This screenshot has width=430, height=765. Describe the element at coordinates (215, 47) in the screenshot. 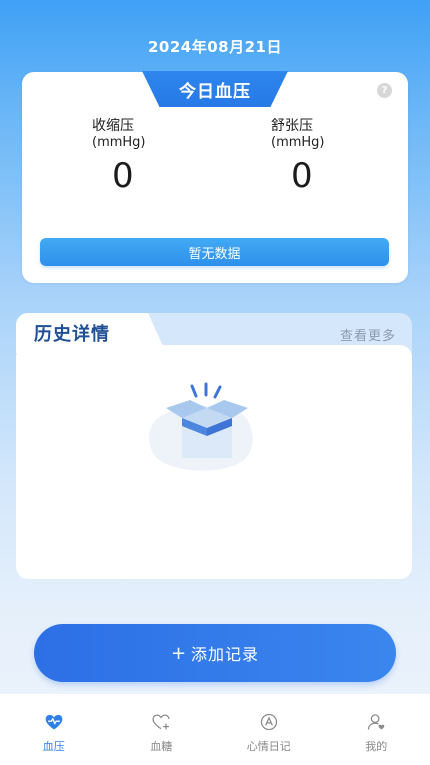

I see `current-date: 2024年08月21日` at that location.